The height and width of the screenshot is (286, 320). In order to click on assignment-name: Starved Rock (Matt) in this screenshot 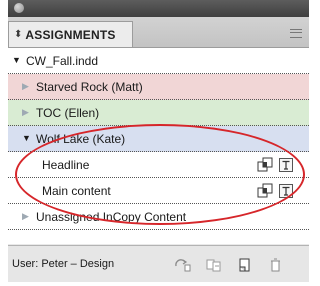, I will do `click(89, 86)`.